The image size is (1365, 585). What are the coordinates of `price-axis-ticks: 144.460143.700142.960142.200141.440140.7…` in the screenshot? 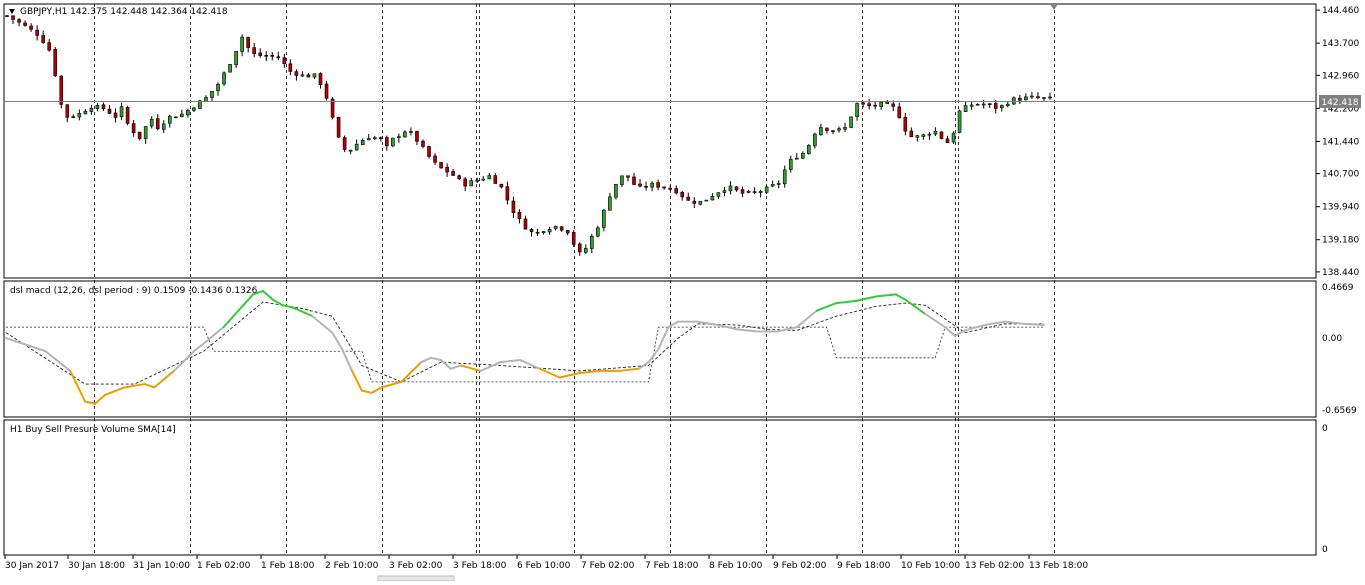 It's located at (1337, 142).